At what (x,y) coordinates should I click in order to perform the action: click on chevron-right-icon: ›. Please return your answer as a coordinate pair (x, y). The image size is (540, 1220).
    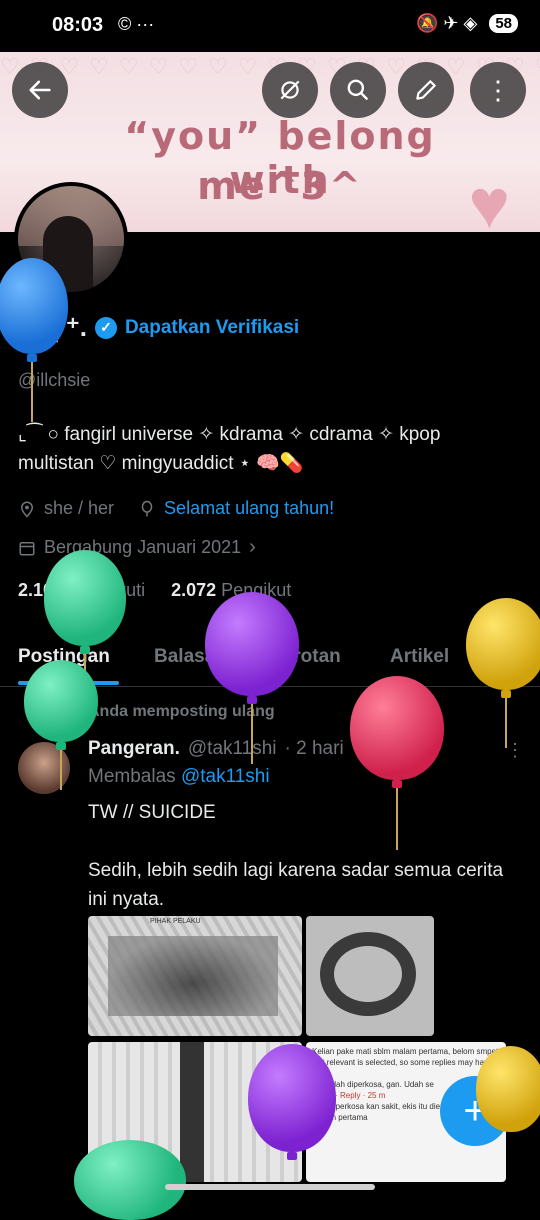
    Looking at the image, I should click on (252, 547).